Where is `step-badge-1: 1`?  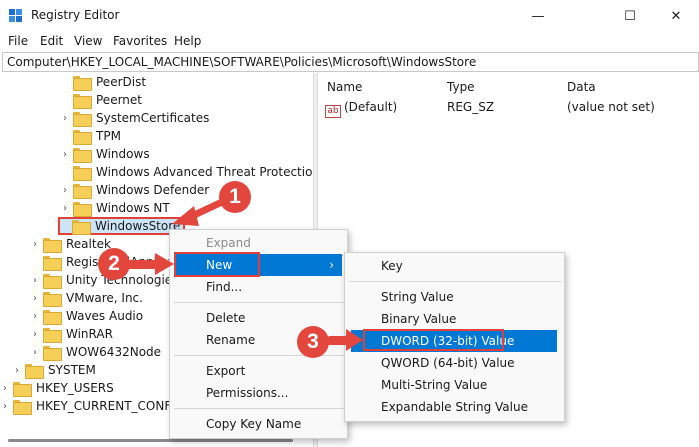
step-badge-1: 1 is located at coordinates (235, 197).